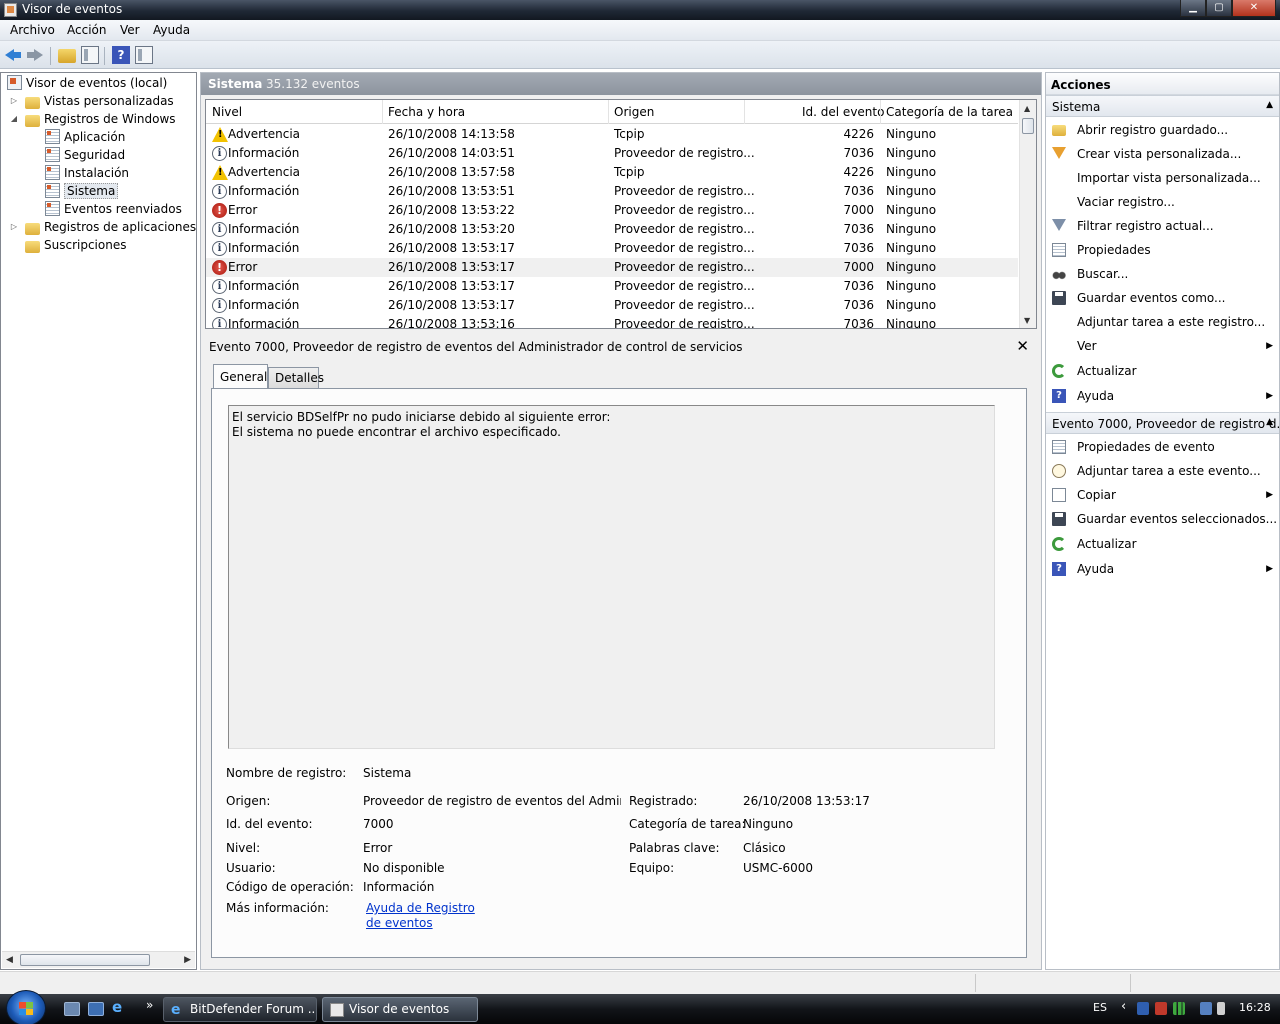 The height and width of the screenshot is (1024, 1280). Describe the element at coordinates (296, 377) in the screenshot. I see `tab-detalles: Detalles` at that location.